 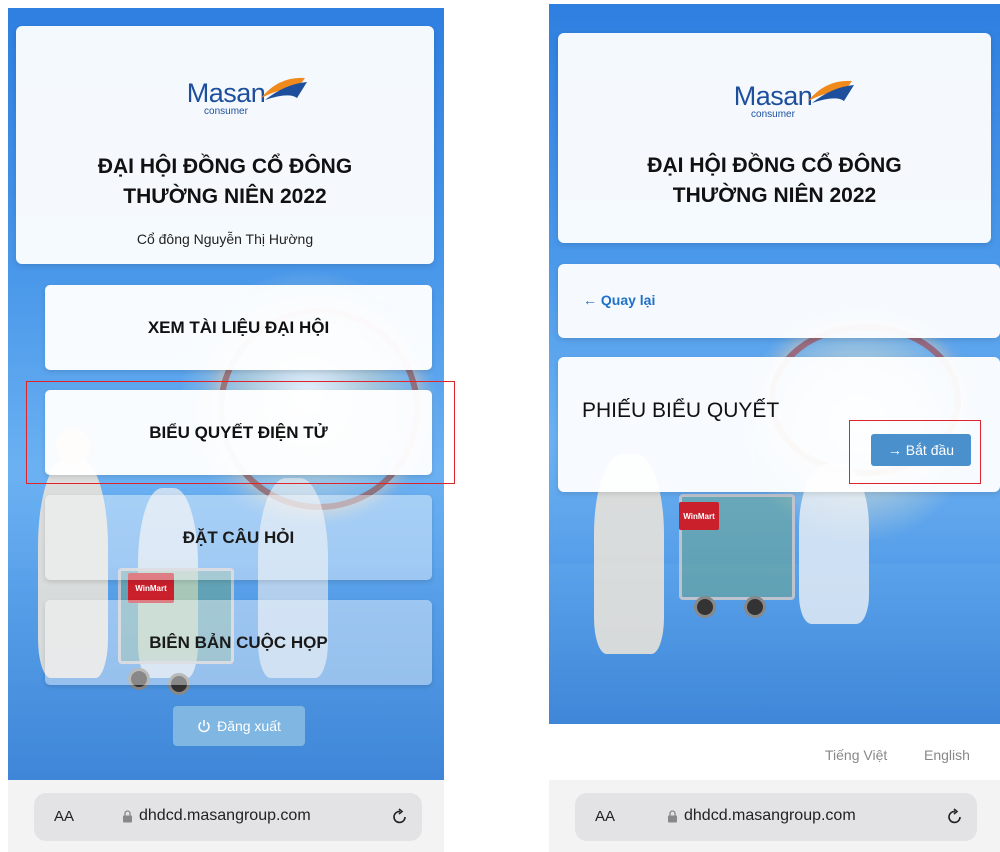 I want to click on power-icon, so click(x=204, y=726).